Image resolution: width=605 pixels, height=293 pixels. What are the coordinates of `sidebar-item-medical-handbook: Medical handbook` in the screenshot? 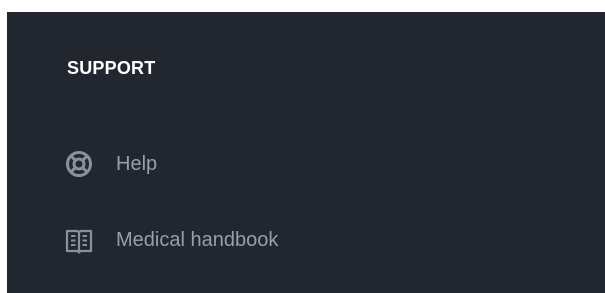 It's located at (170, 240).